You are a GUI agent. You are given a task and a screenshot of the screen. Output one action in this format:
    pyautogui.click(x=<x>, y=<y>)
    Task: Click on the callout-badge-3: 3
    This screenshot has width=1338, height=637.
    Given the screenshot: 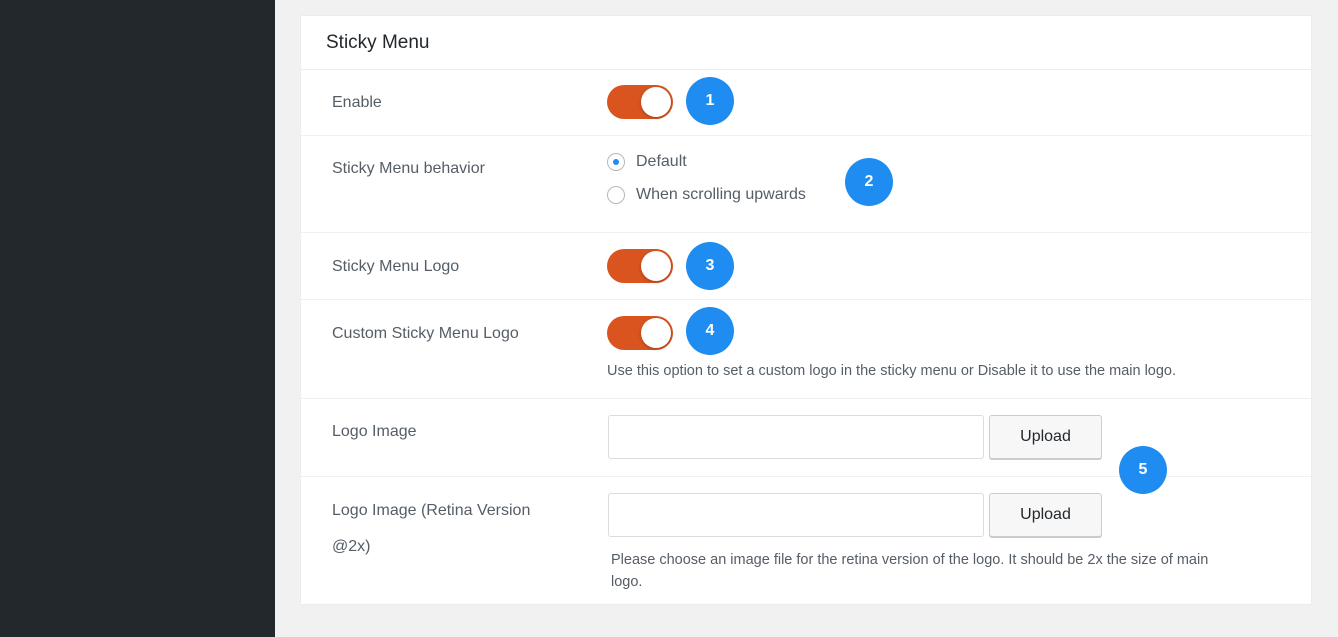 What is the action you would take?
    pyautogui.click(x=710, y=266)
    